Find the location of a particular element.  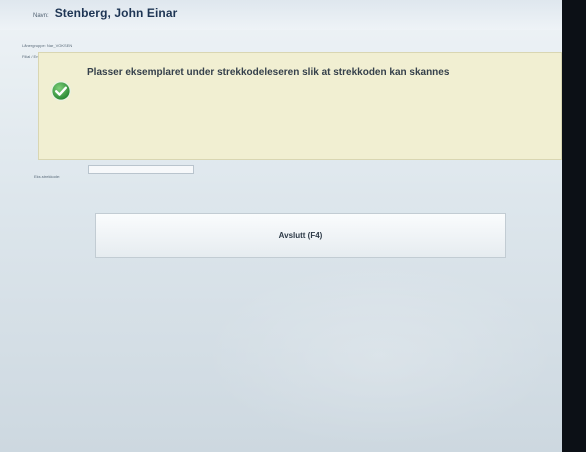

patron-name: Stenberg, John Einar is located at coordinates (116, 13).